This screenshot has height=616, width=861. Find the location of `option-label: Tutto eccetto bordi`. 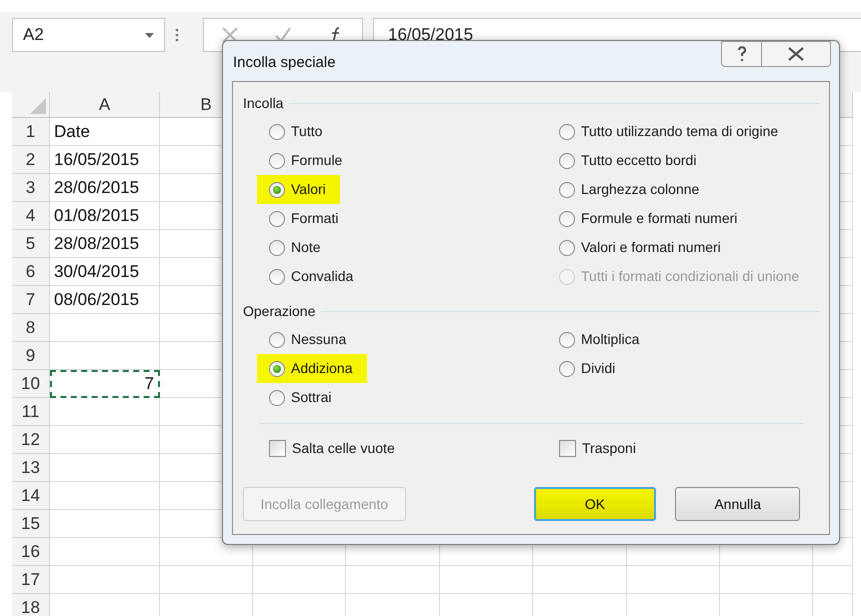

option-label: Tutto eccetto bordi is located at coordinates (638, 160).